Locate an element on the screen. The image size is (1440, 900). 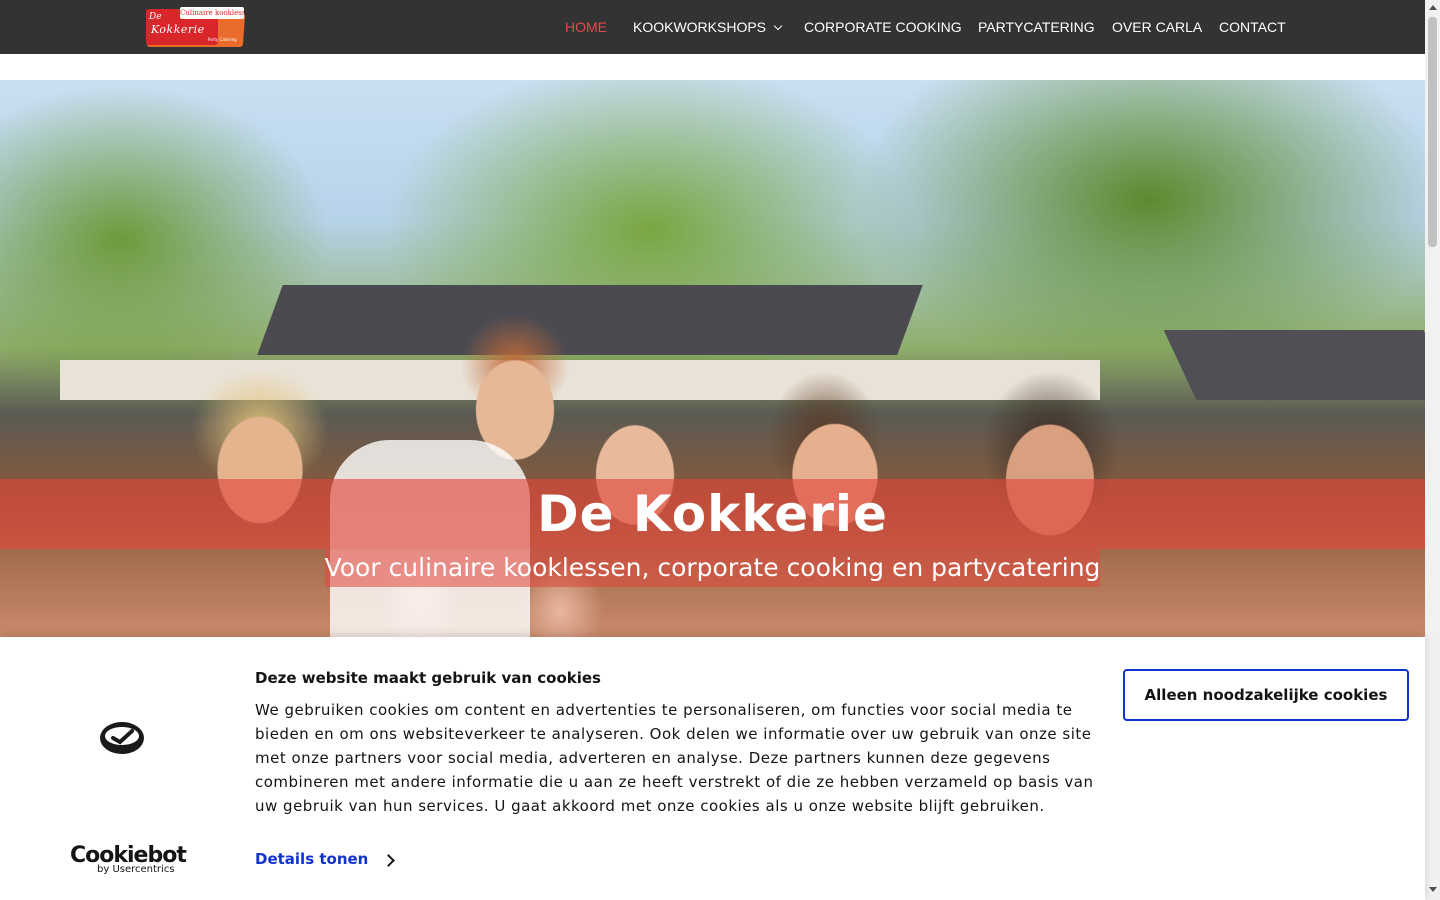
chevron-right-icon is located at coordinates (388, 860).